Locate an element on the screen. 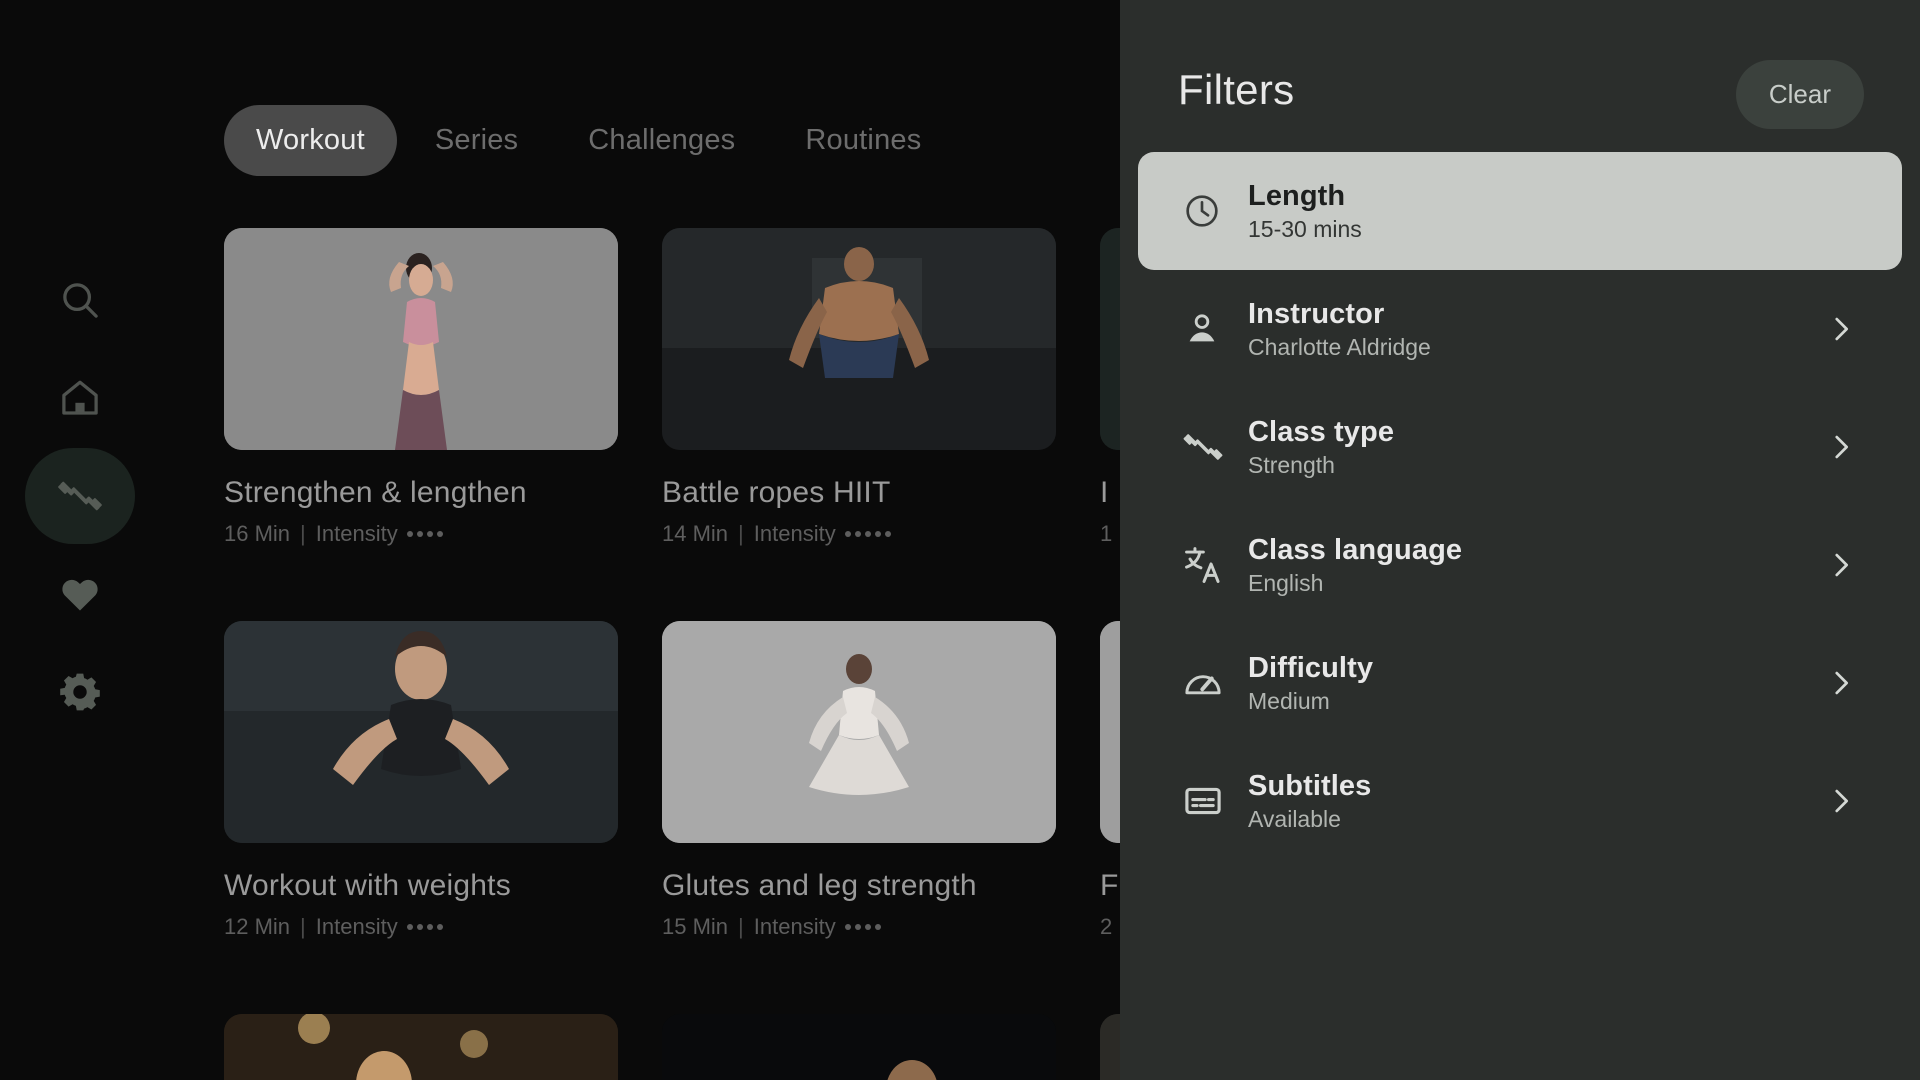 The height and width of the screenshot is (1080, 1920). filter-text: Instructor Charlotte Aldridge is located at coordinates (1533, 329).